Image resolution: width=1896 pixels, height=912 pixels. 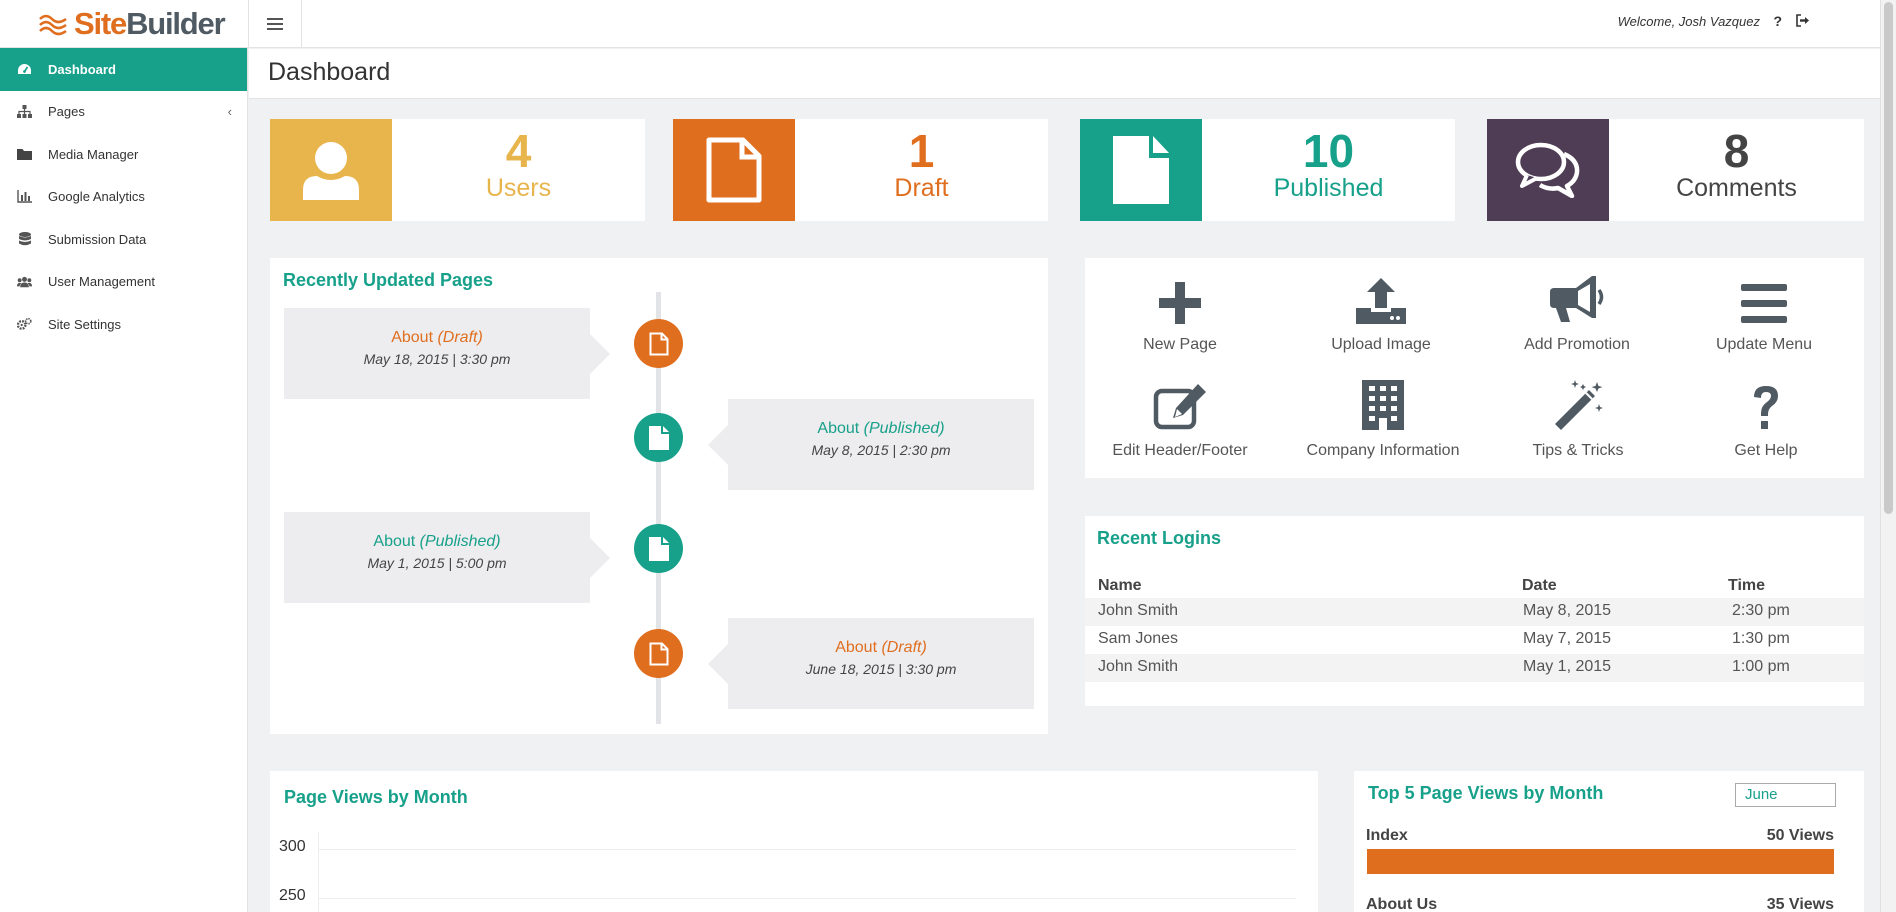 I want to click on y-axis-tick: 300, so click(x=292, y=846).